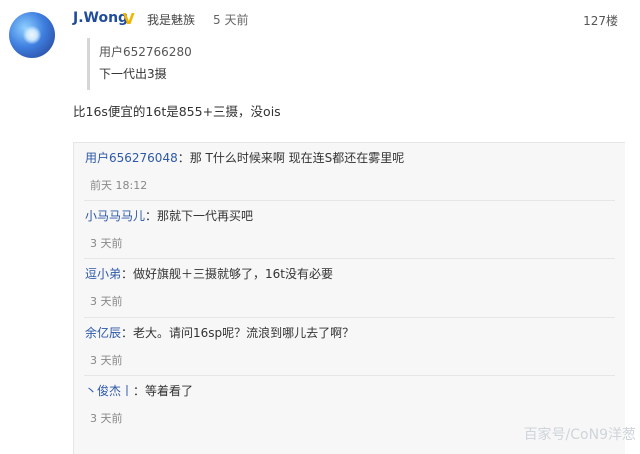 Image resolution: width=640 pixels, height=454 pixels. I want to click on reply-content: 小马马马儿：那就下一代再买吧, so click(169, 215).